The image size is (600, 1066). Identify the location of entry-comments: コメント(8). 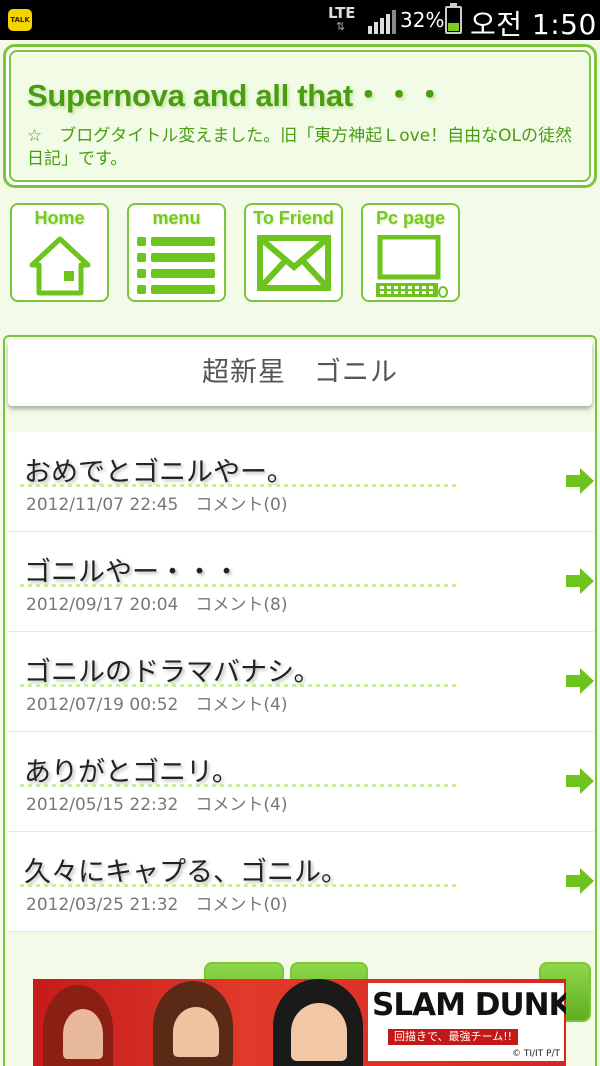
(241, 605).